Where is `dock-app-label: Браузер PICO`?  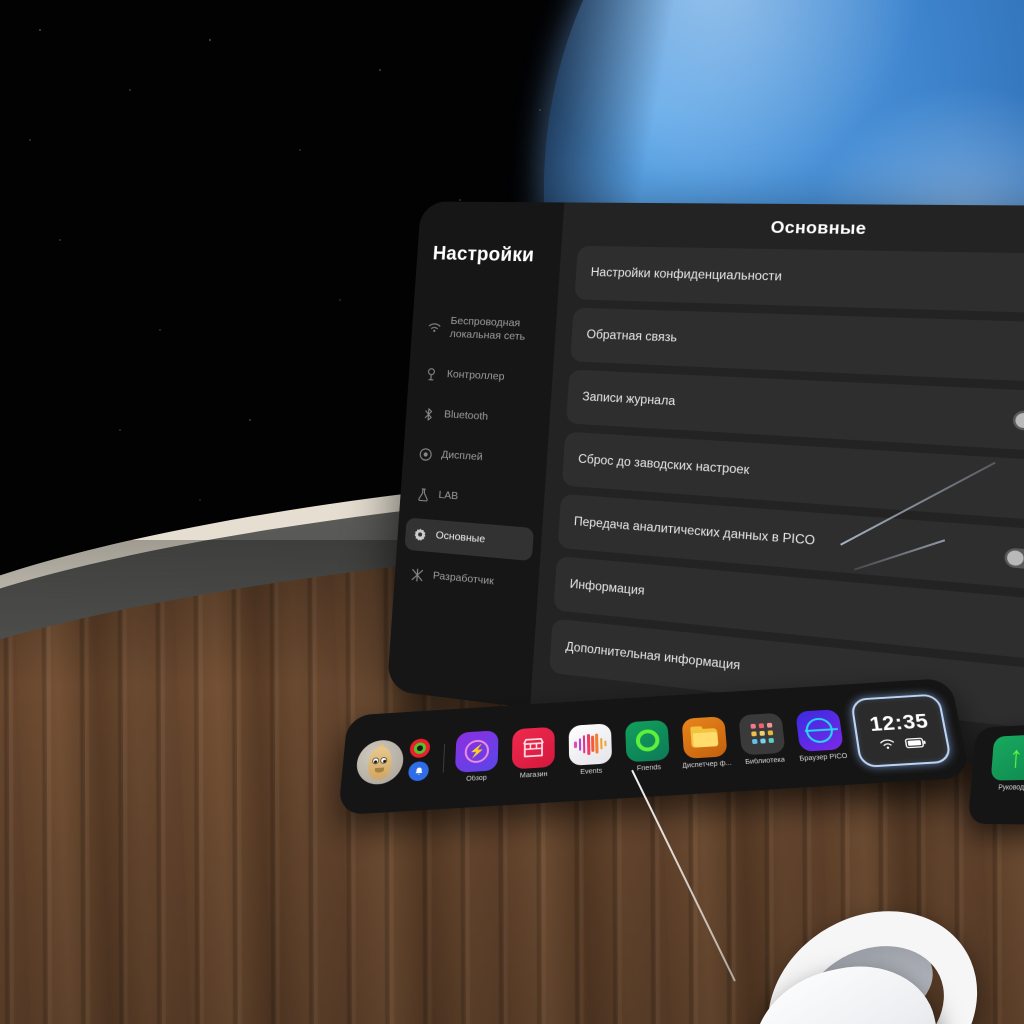
dock-app-label: Браузер PICO is located at coordinates (823, 757).